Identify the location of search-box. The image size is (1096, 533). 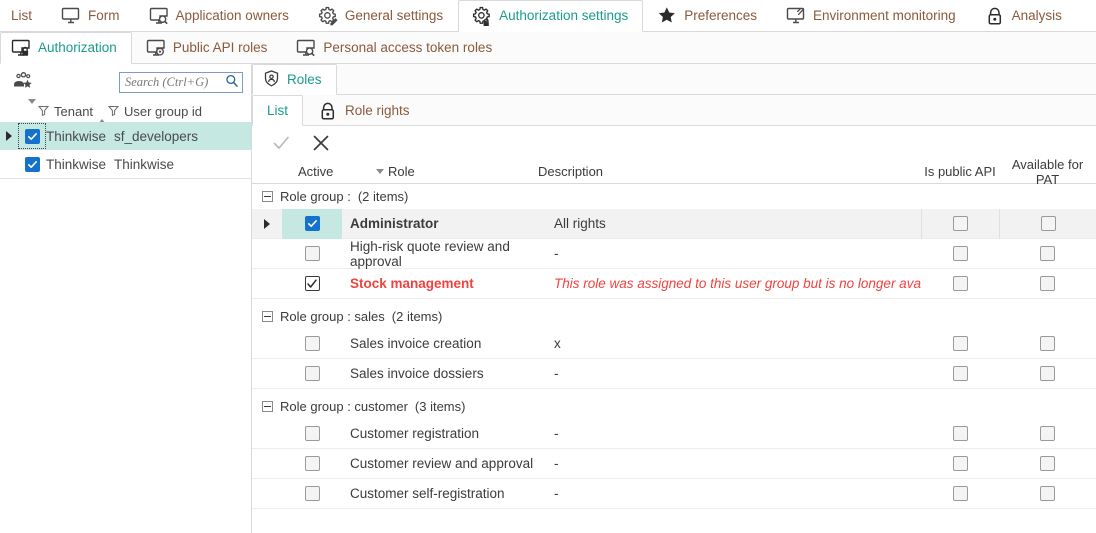
(181, 82).